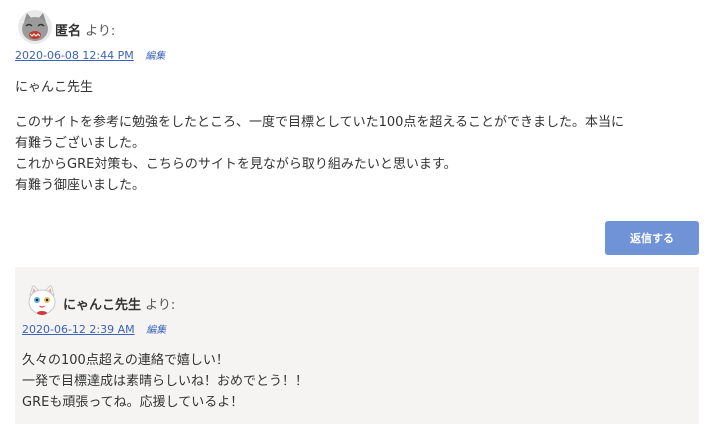 The image size is (709, 424). What do you see at coordinates (165, 381) in the screenshot?
I see `reply-line: 一発で目標達成は素晴らしいね！おめでとう！！` at bounding box center [165, 381].